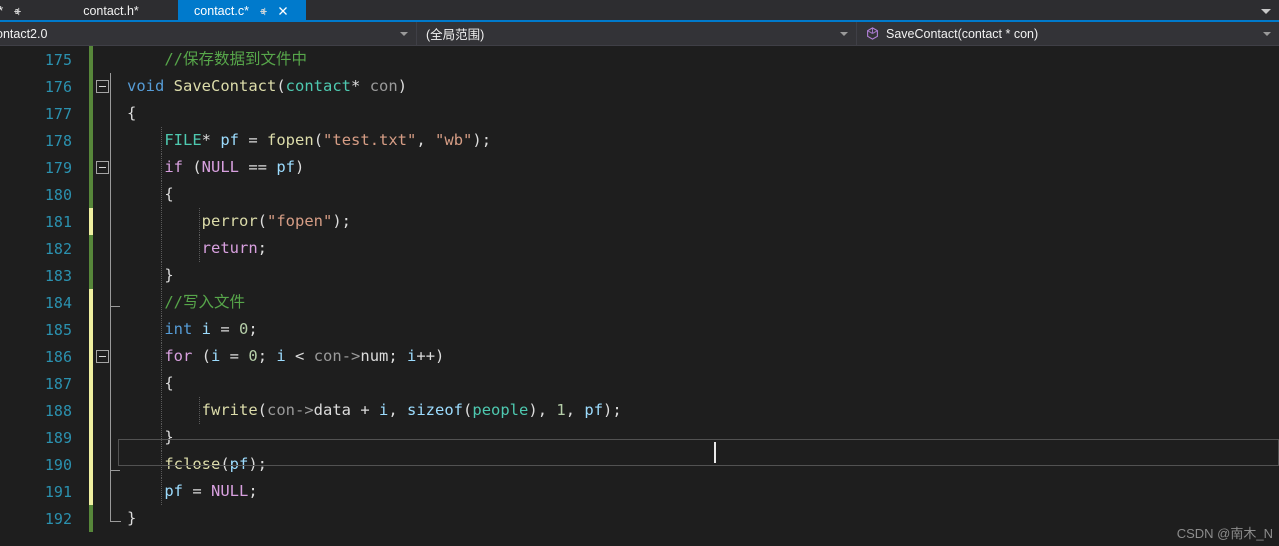 The image size is (1279, 546). I want to click on code-token: for, so click(178, 356).